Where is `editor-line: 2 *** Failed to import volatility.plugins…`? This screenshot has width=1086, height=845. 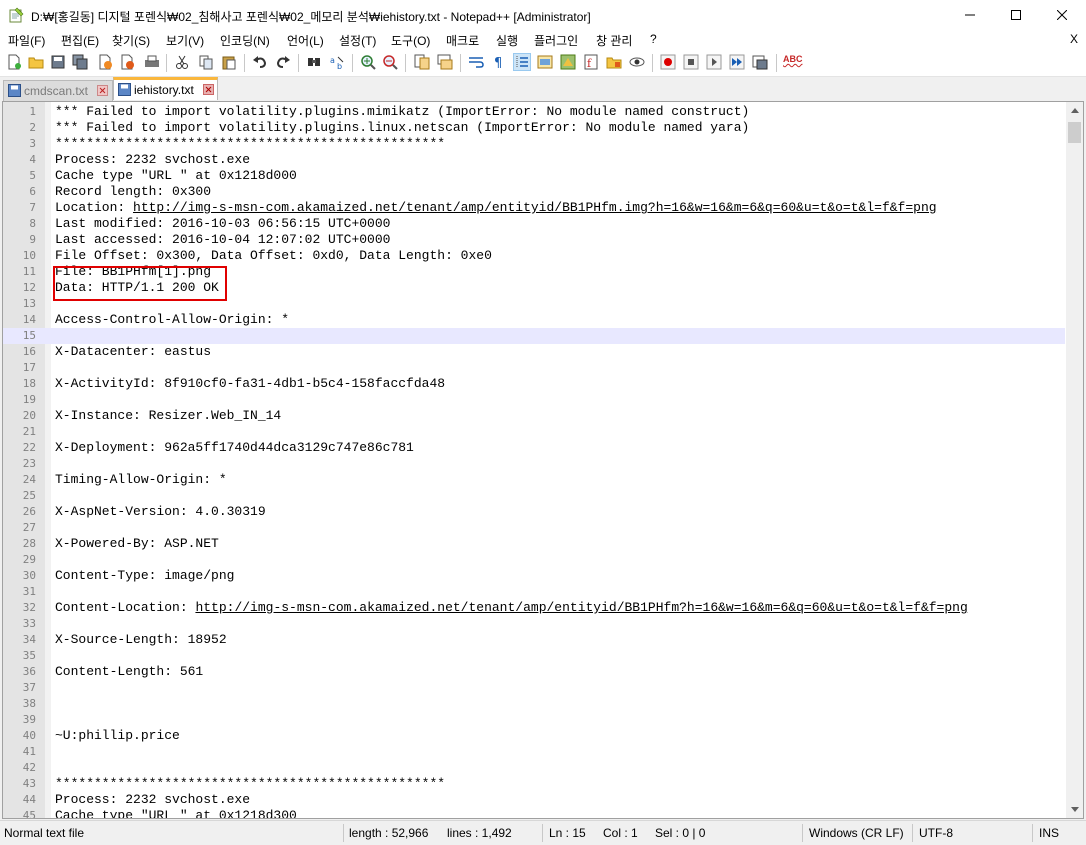 editor-line: 2 *** Failed to import volatility.plugins… is located at coordinates (534, 128).